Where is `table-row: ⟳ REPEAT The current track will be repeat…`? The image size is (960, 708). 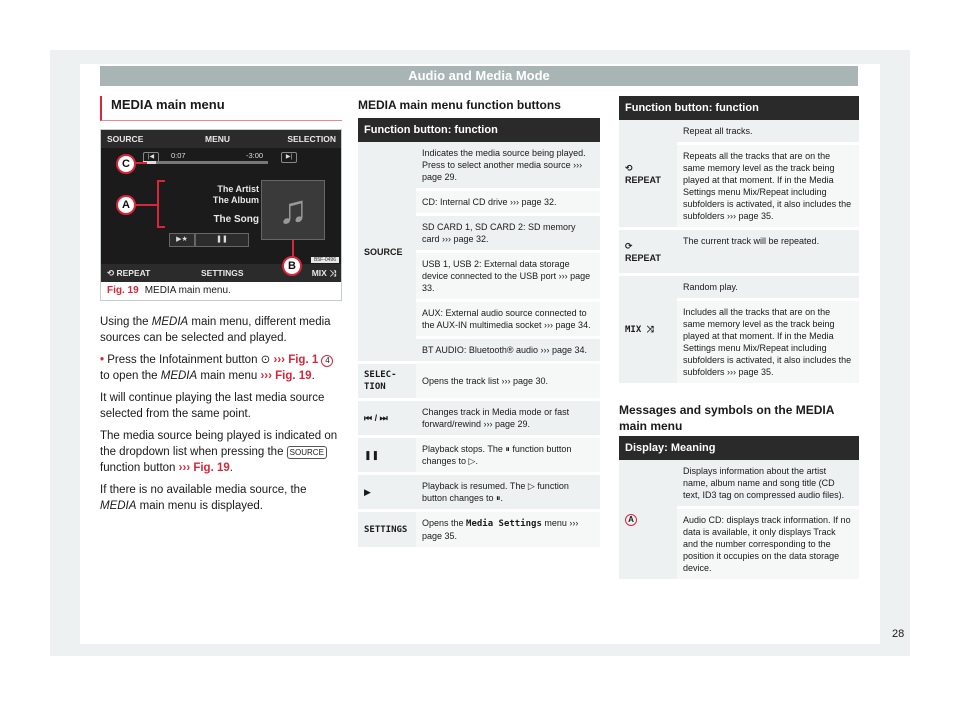 table-row: ⟳ REPEAT The current track will be repeat… is located at coordinates (739, 252).